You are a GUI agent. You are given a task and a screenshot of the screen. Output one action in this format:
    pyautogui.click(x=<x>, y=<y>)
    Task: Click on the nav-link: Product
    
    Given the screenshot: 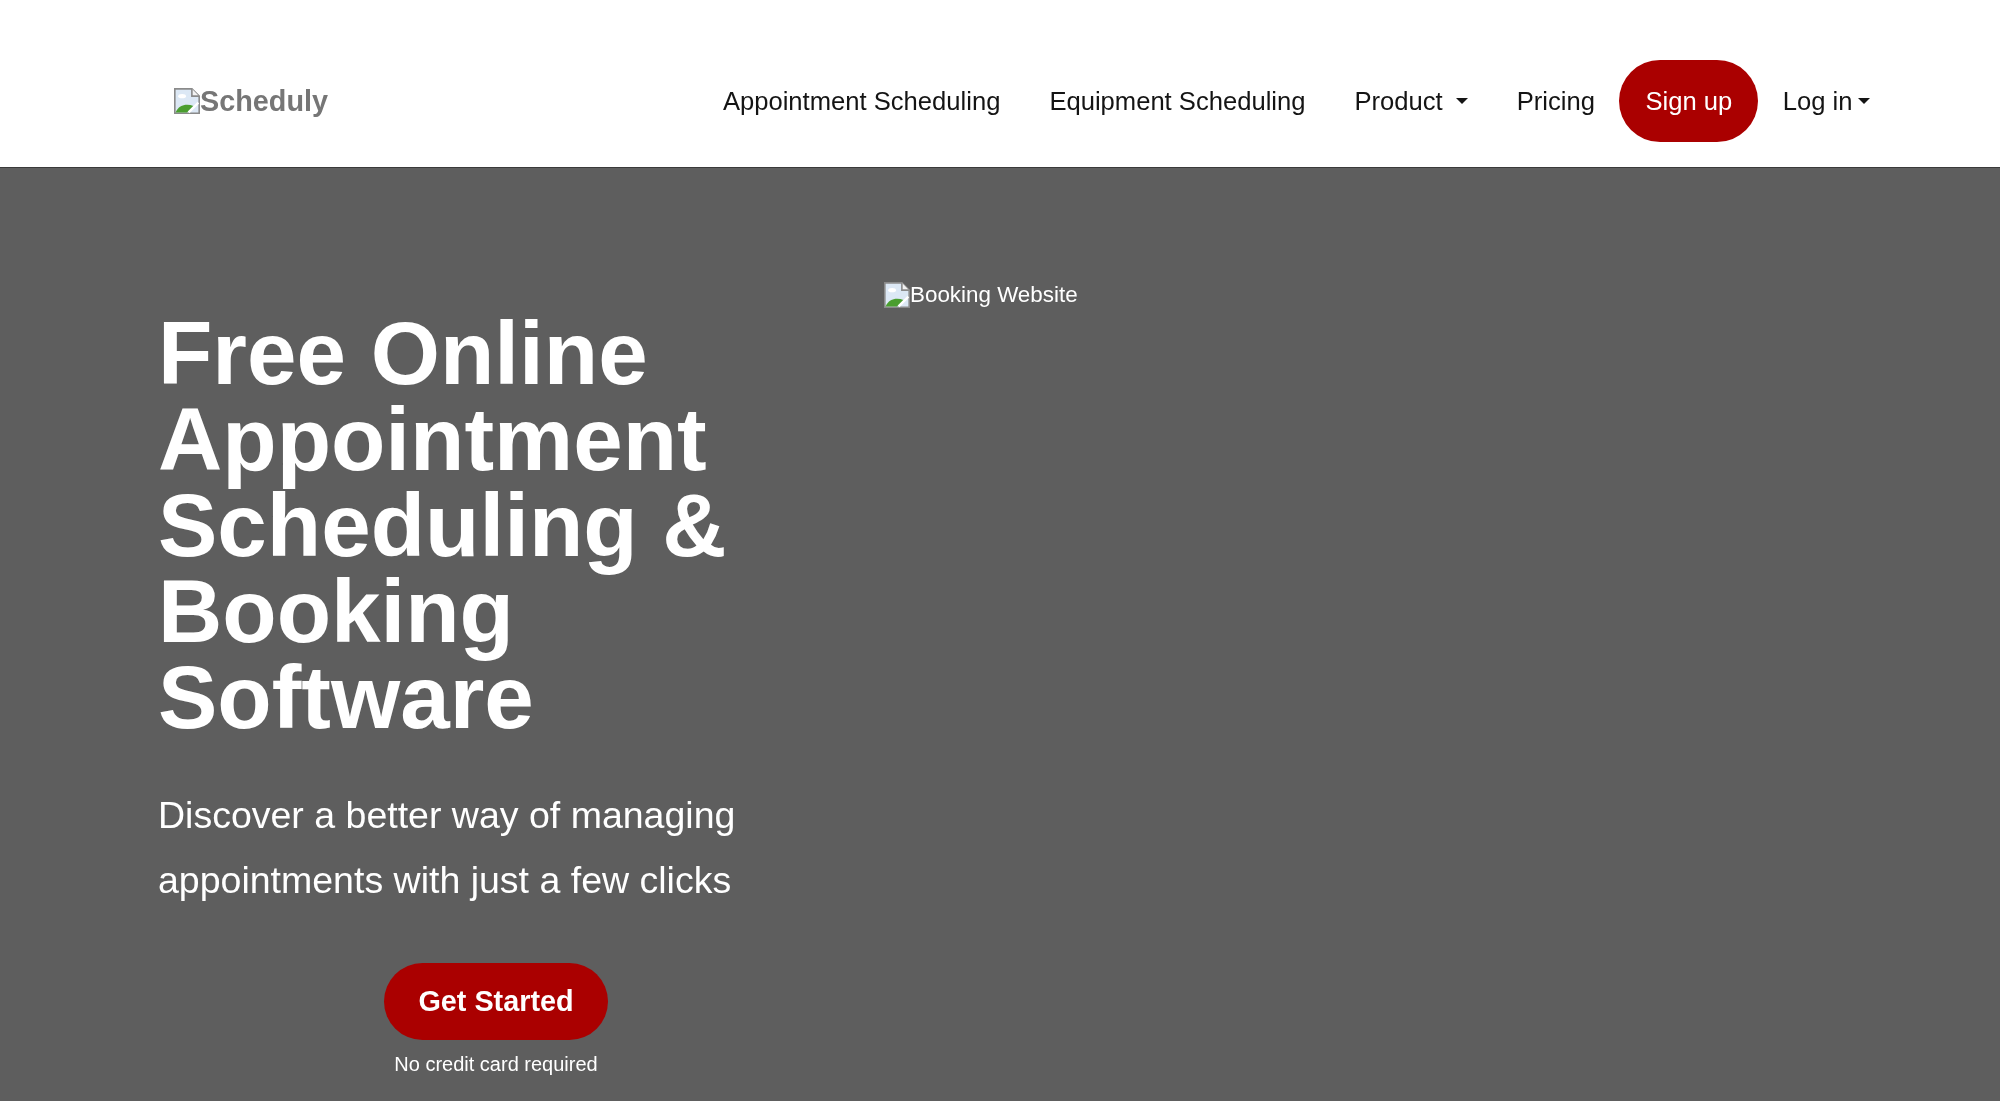 What is the action you would take?
    pyautogui.click(x=1411, y=101)
    